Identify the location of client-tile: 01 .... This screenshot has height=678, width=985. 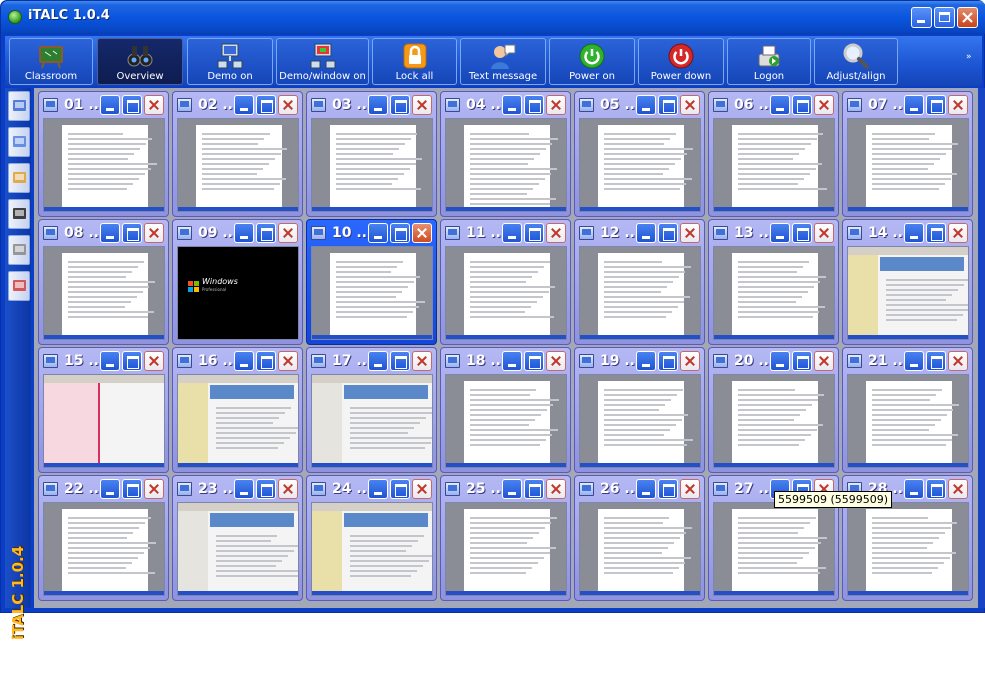
(103, 154).